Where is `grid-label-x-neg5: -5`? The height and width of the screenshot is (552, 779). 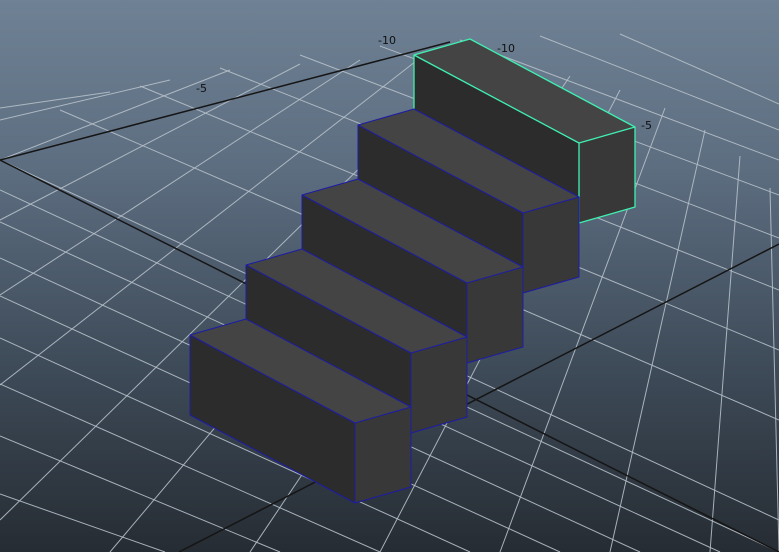
grid-label-x-neg5: -5 is located at coordinates (201, 88).